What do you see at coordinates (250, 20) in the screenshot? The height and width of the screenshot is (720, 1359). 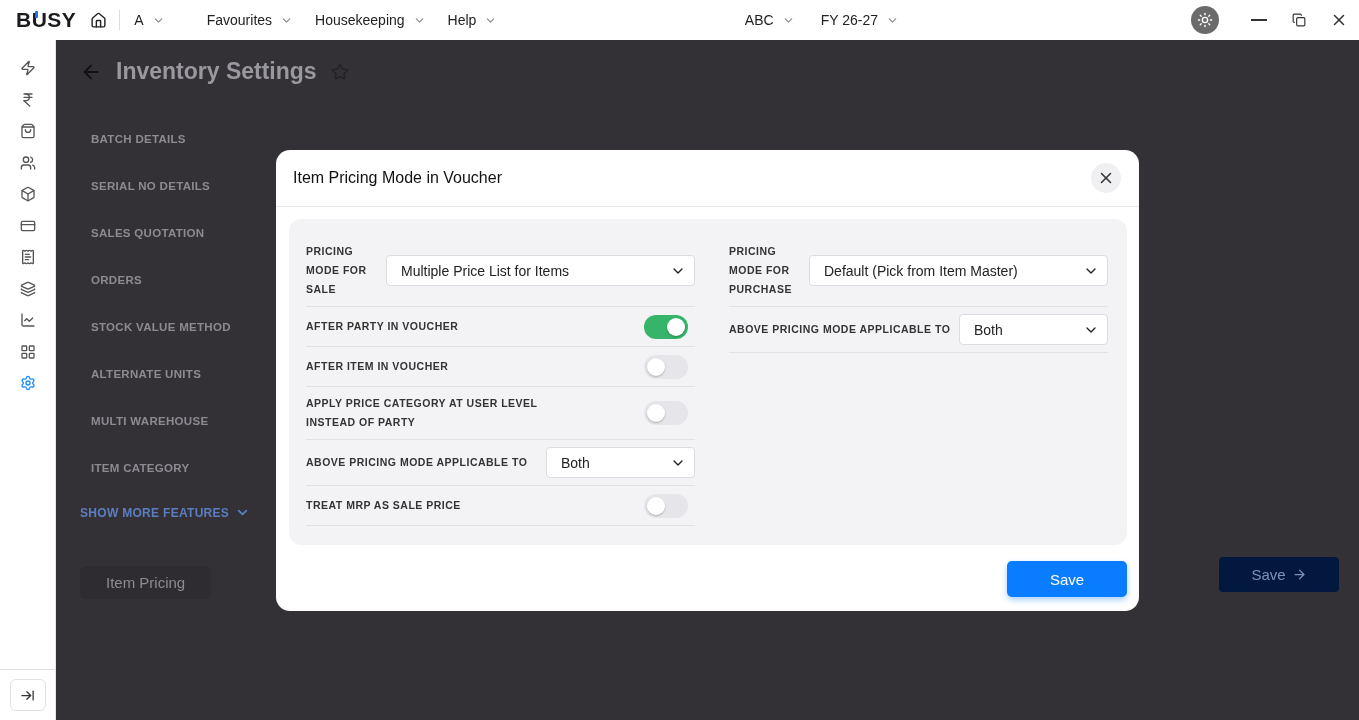 I see `menu-item: Favourites` at bounding box center [250, 20].